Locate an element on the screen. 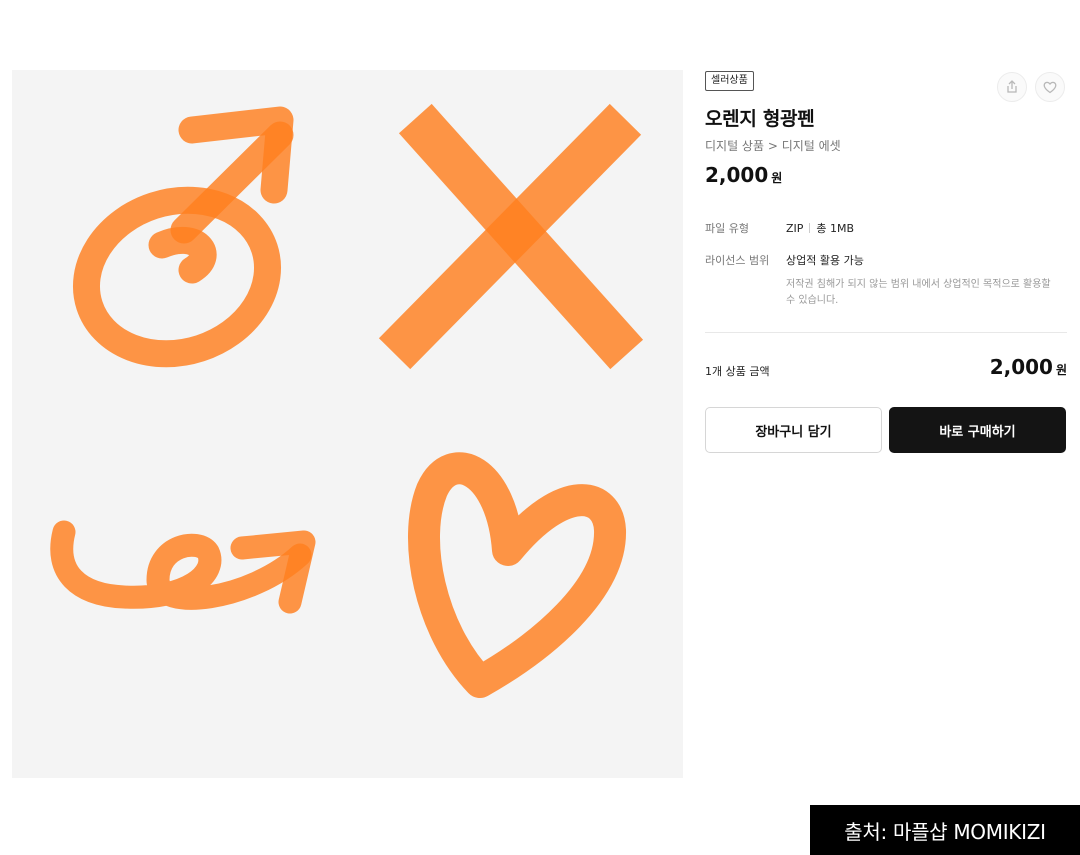  price-amount: 2,000 is located at coordinates (737, 175).